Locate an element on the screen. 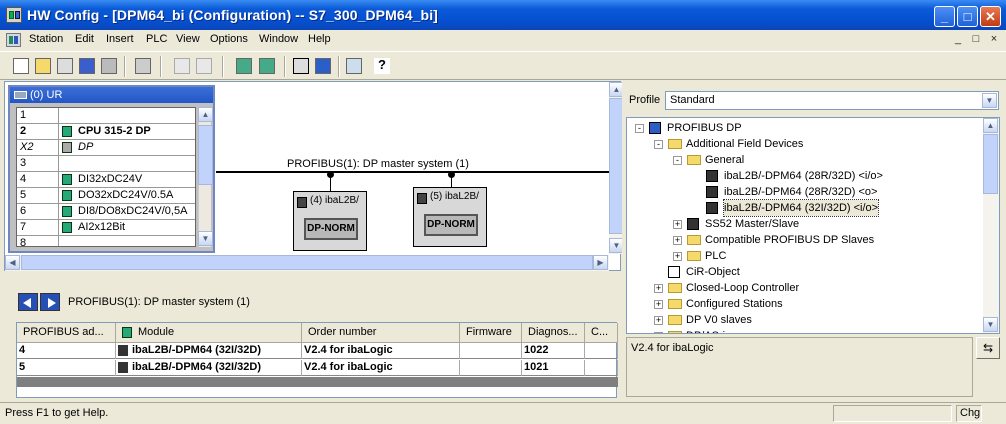 Image resolution: width=1006 pixels, height=424 pixels. folder-icon is located at coordinates (675, 288).